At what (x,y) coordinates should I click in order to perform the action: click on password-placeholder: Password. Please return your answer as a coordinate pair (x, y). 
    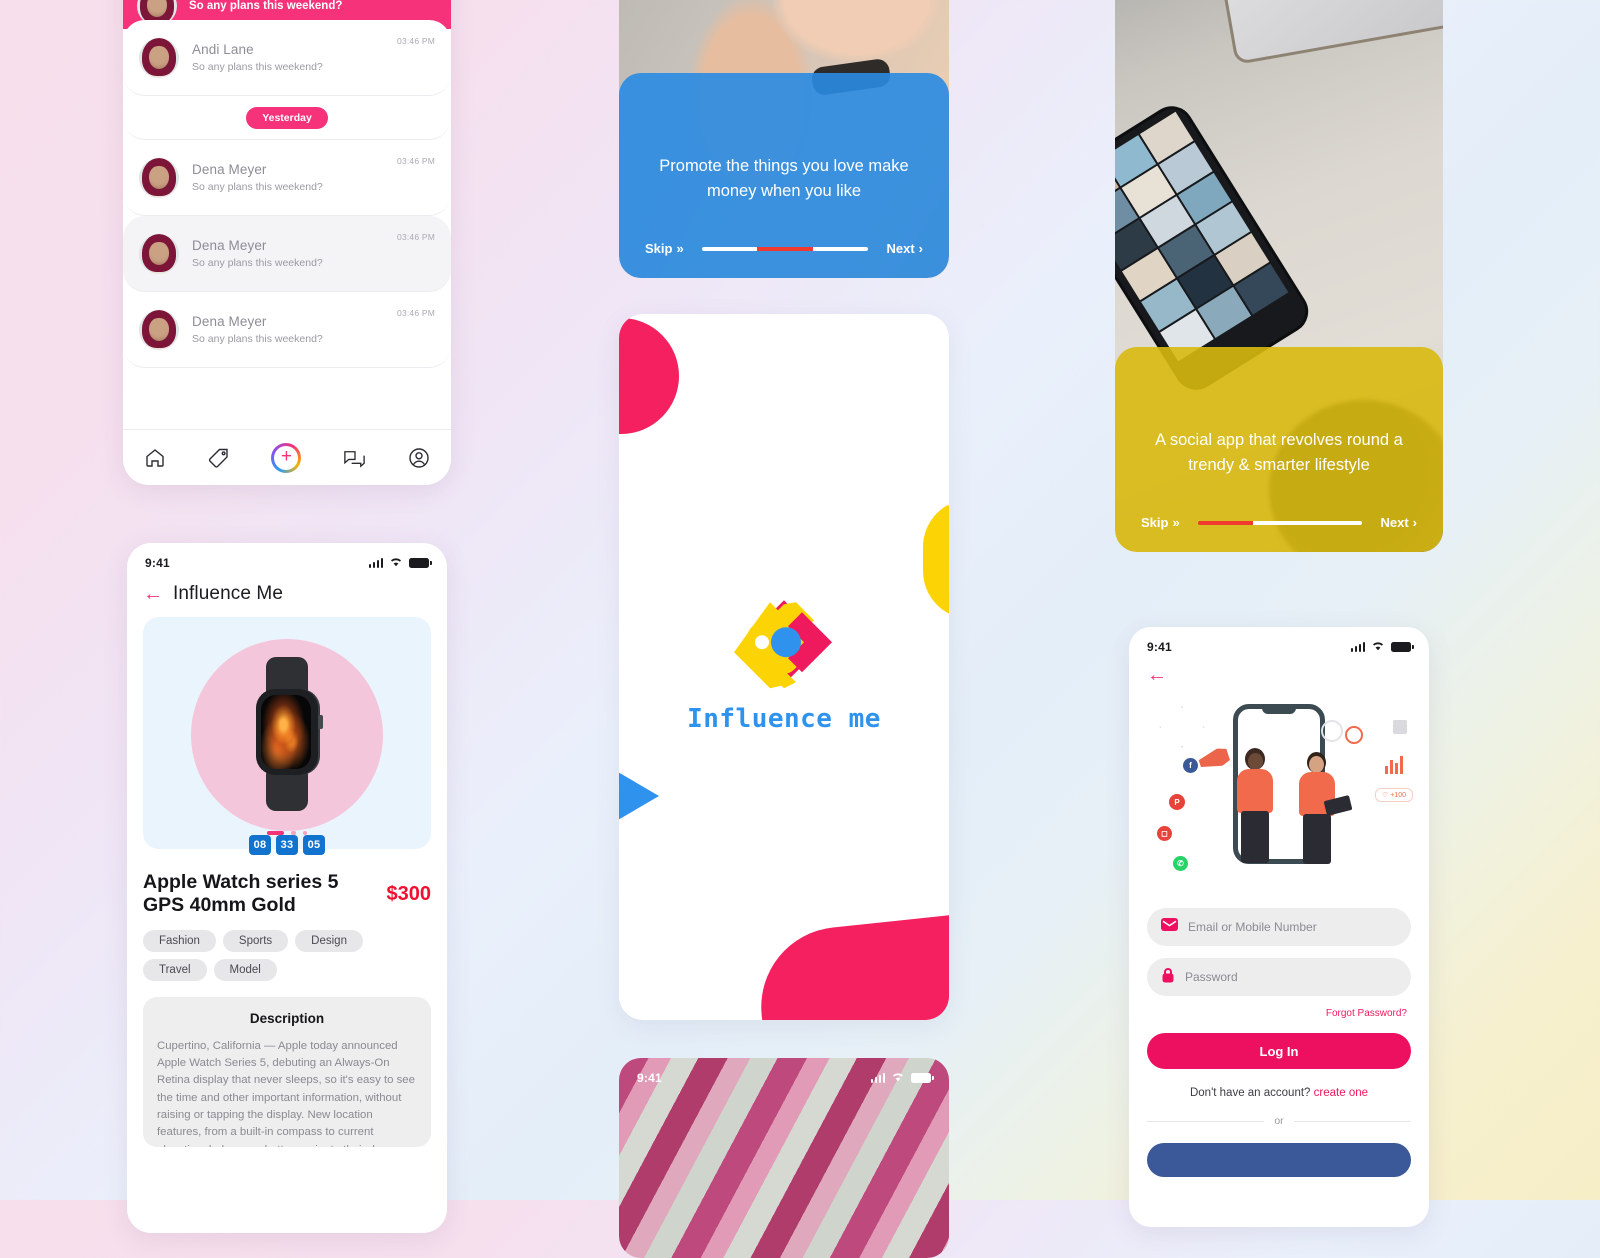
    Looking at the image, I should click on (1211, 977).